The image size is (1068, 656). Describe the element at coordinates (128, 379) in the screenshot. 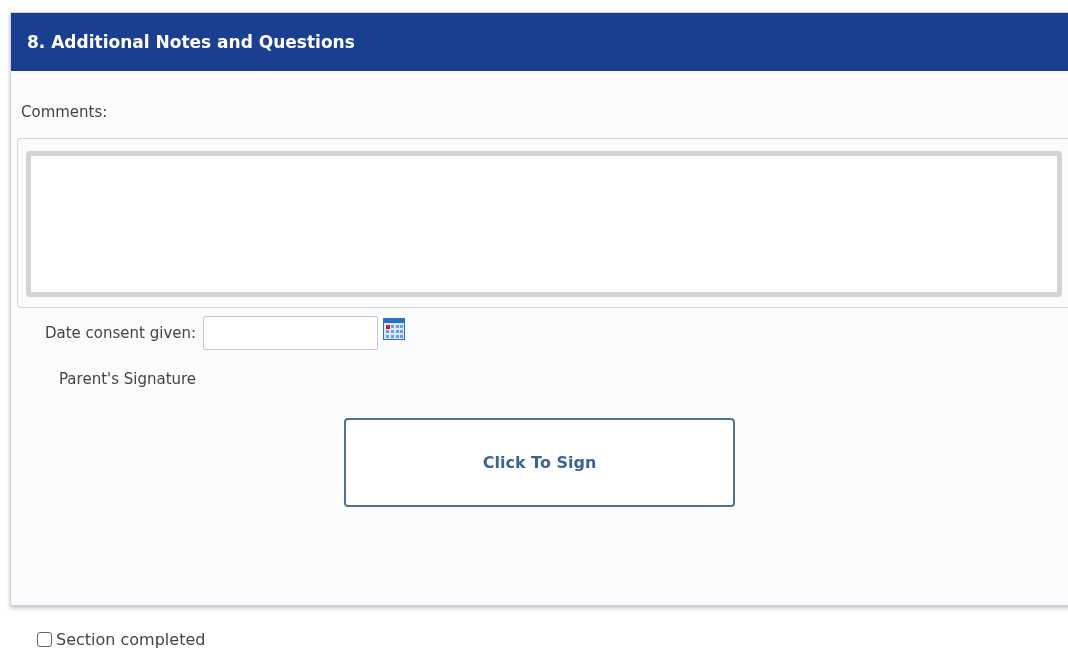

I see `signature-label: Parent's Signature` at that location.